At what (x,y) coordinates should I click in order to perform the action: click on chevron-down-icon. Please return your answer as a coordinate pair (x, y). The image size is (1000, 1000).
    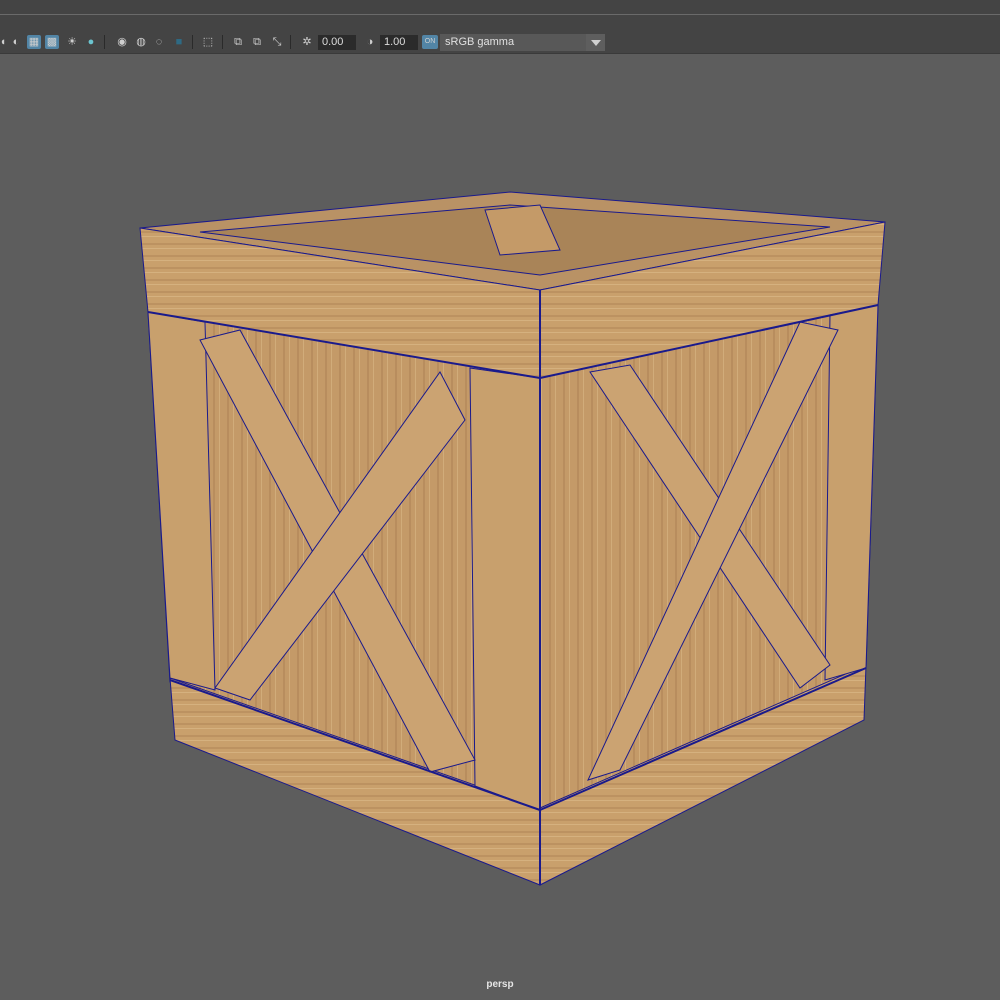
    Looking at the image, I should click on (595, 42).